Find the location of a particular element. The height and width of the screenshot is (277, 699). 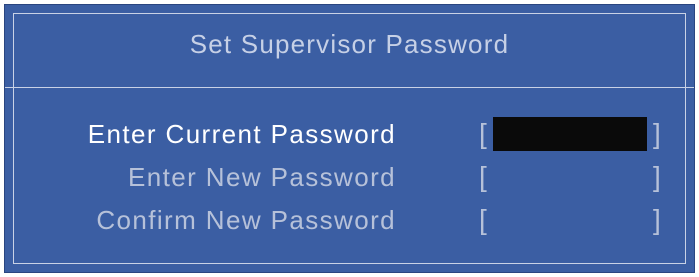

confirm-password-input is located at coordinates (570, 220).